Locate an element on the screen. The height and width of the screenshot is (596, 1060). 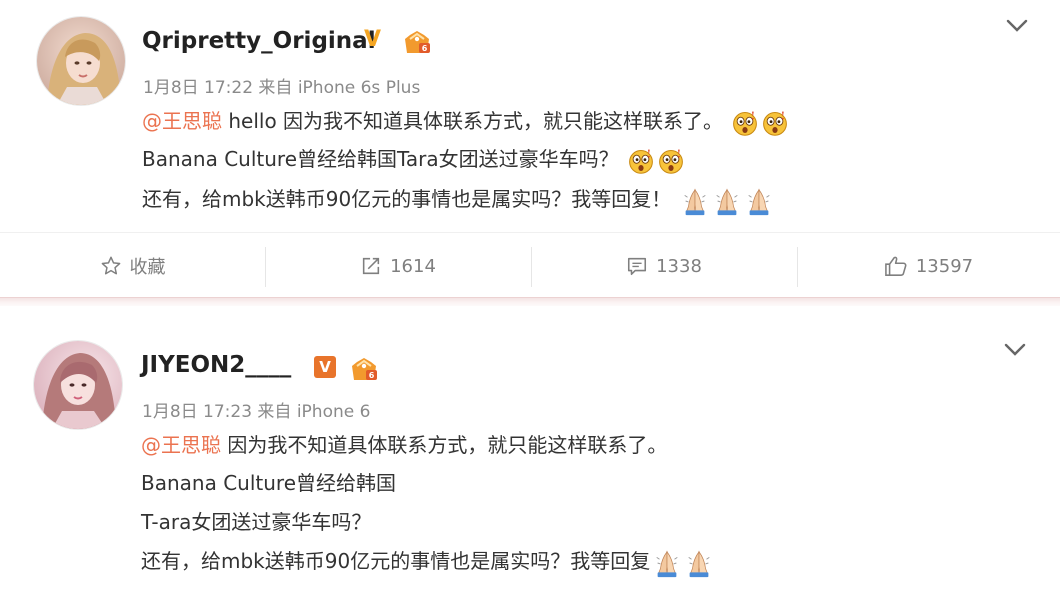
thumbs-up-icon is located at coordinates (895, 266).